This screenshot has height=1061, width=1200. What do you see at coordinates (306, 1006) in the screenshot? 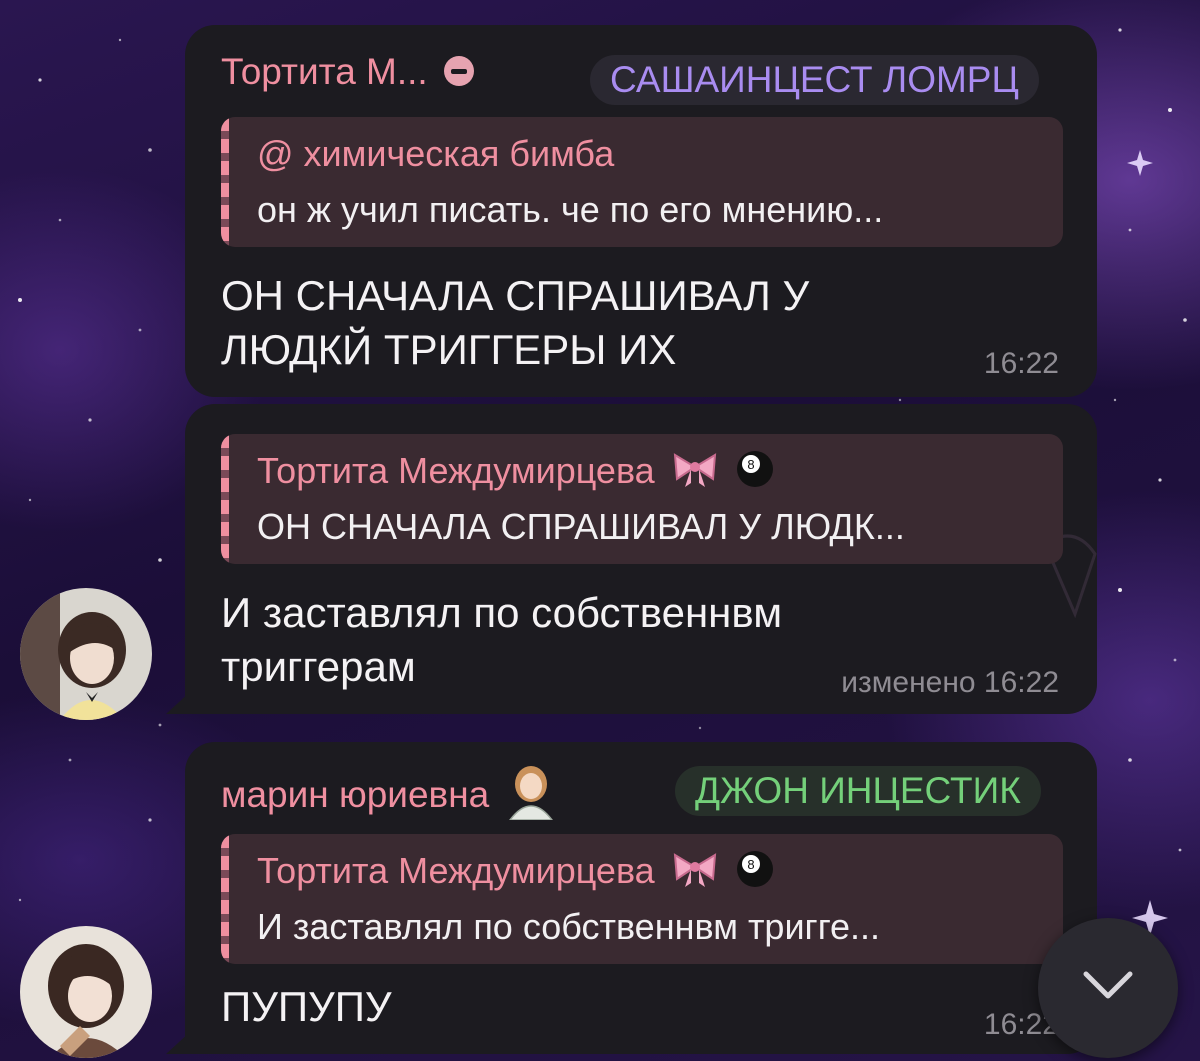
I see `message-text: ПУПУПУ` at bounding box center [306, 1006].